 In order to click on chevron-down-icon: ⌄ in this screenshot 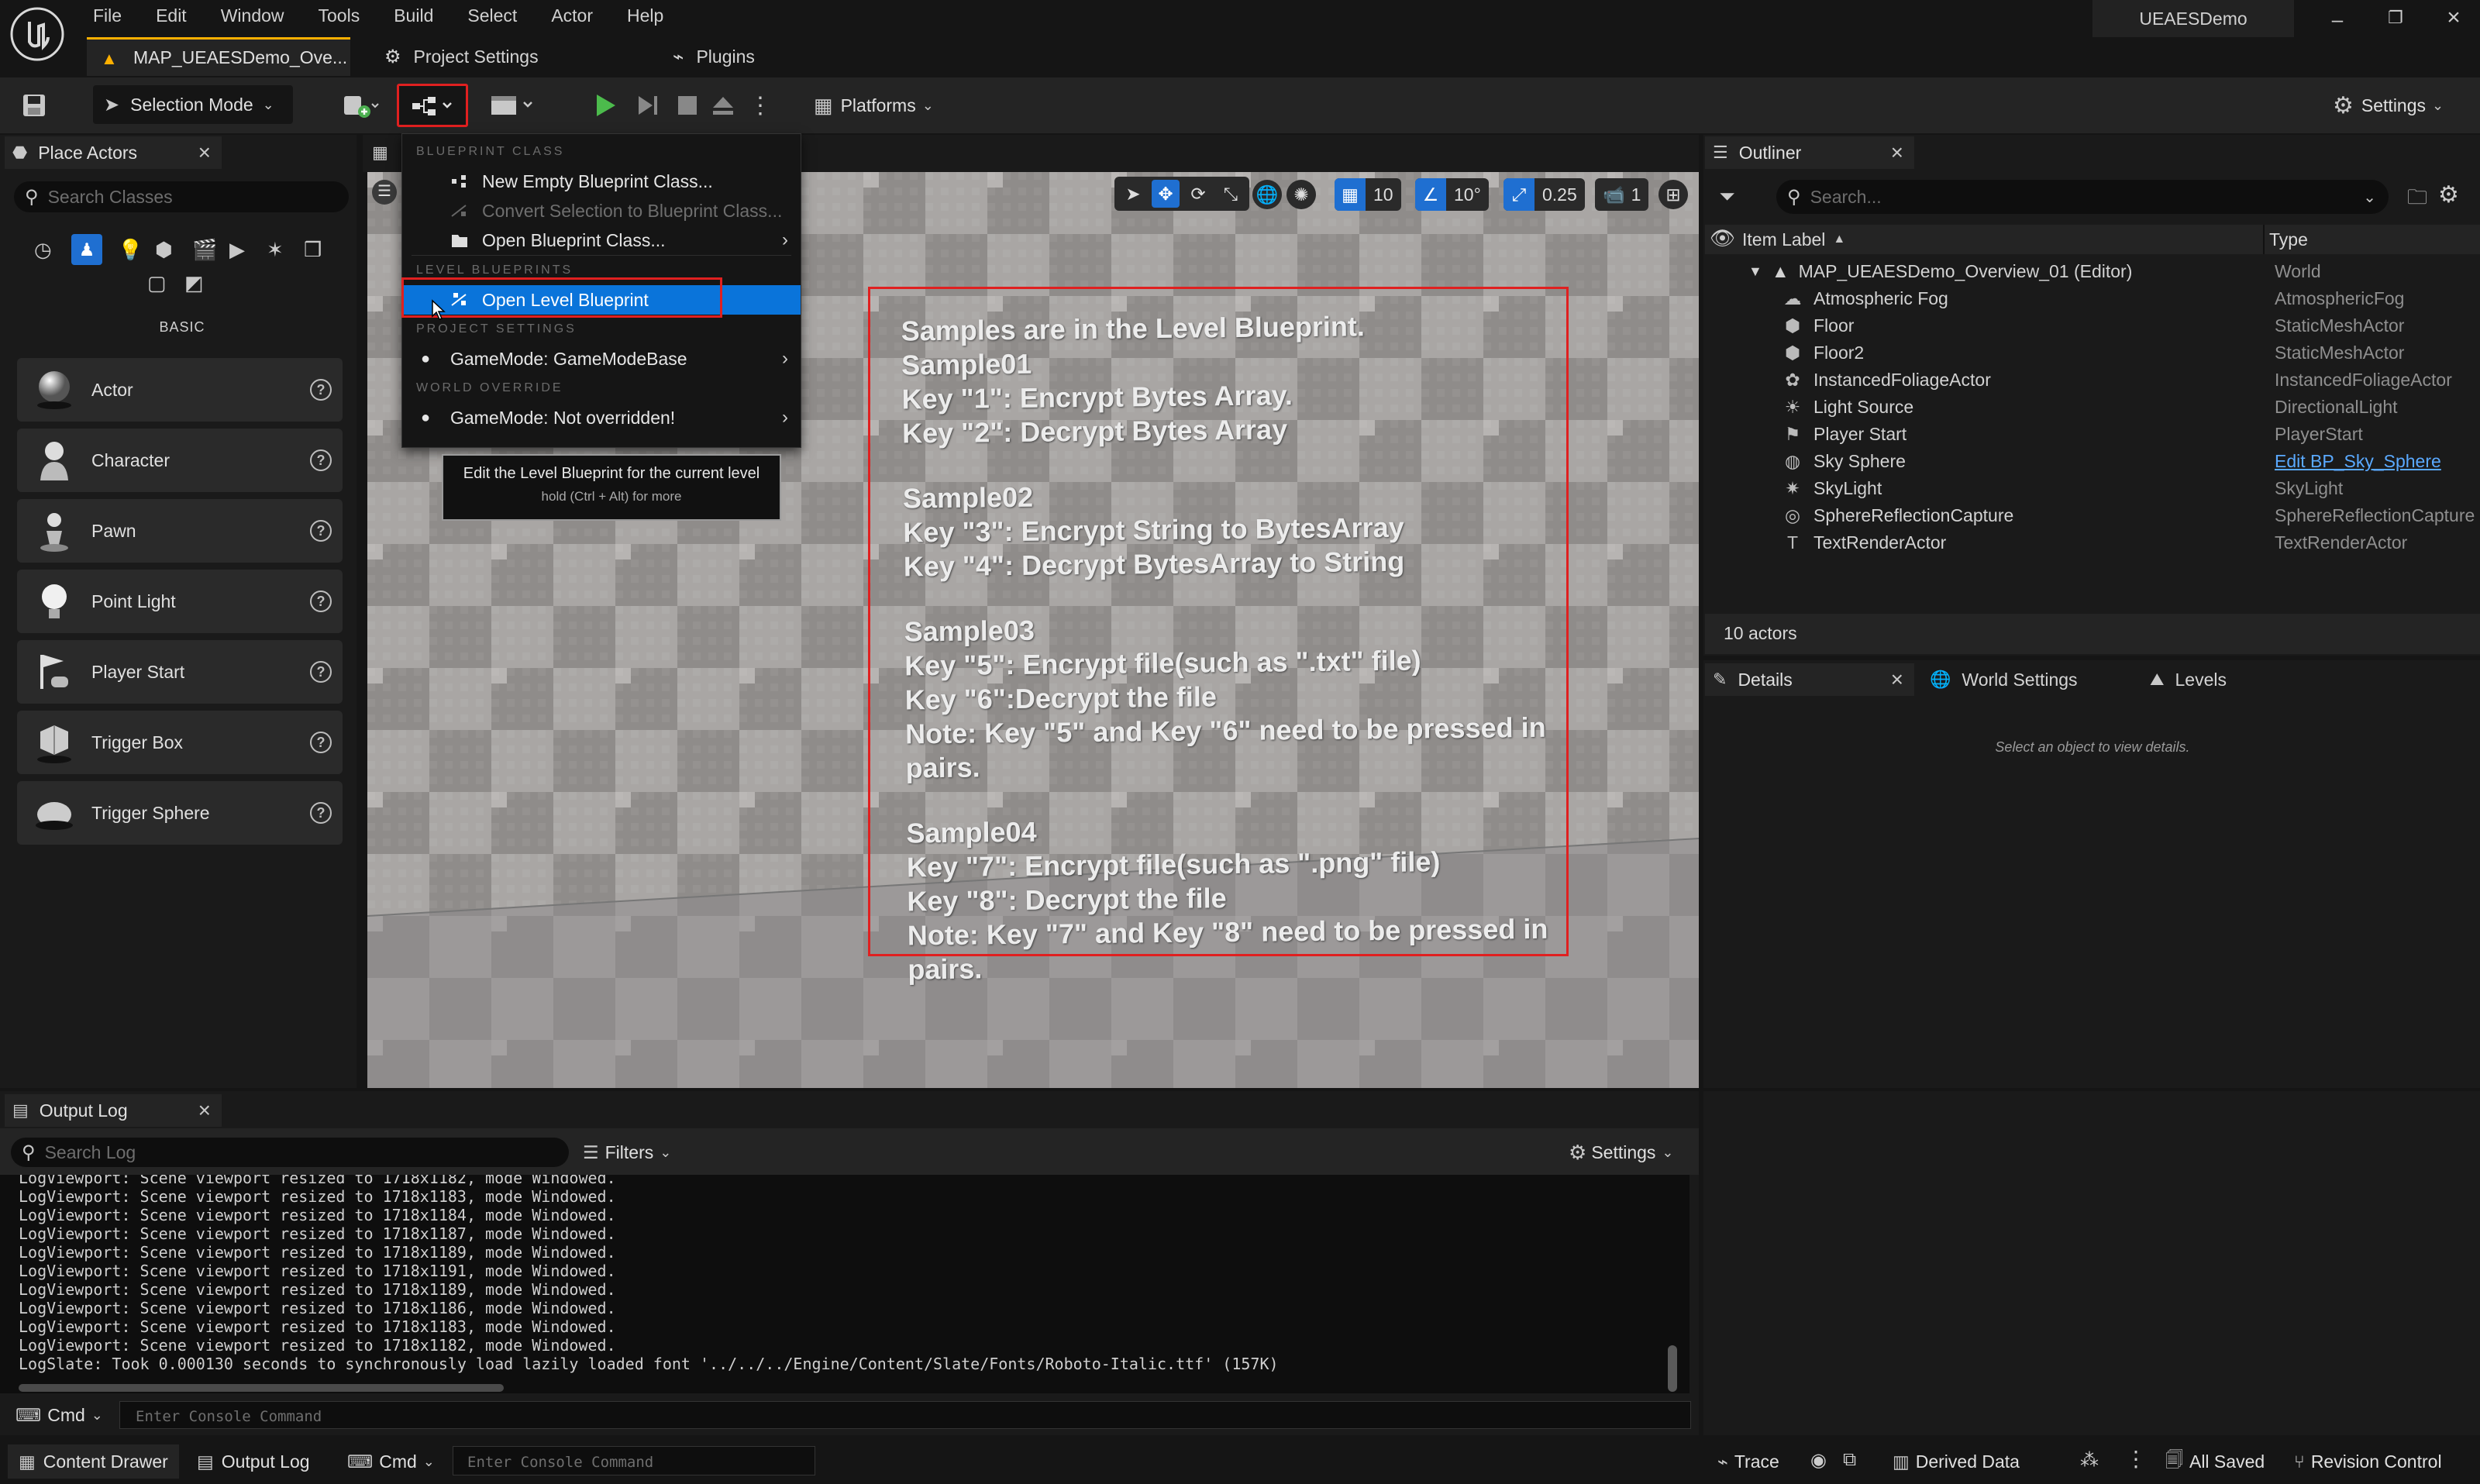, I will do `click(2369, 197)`.